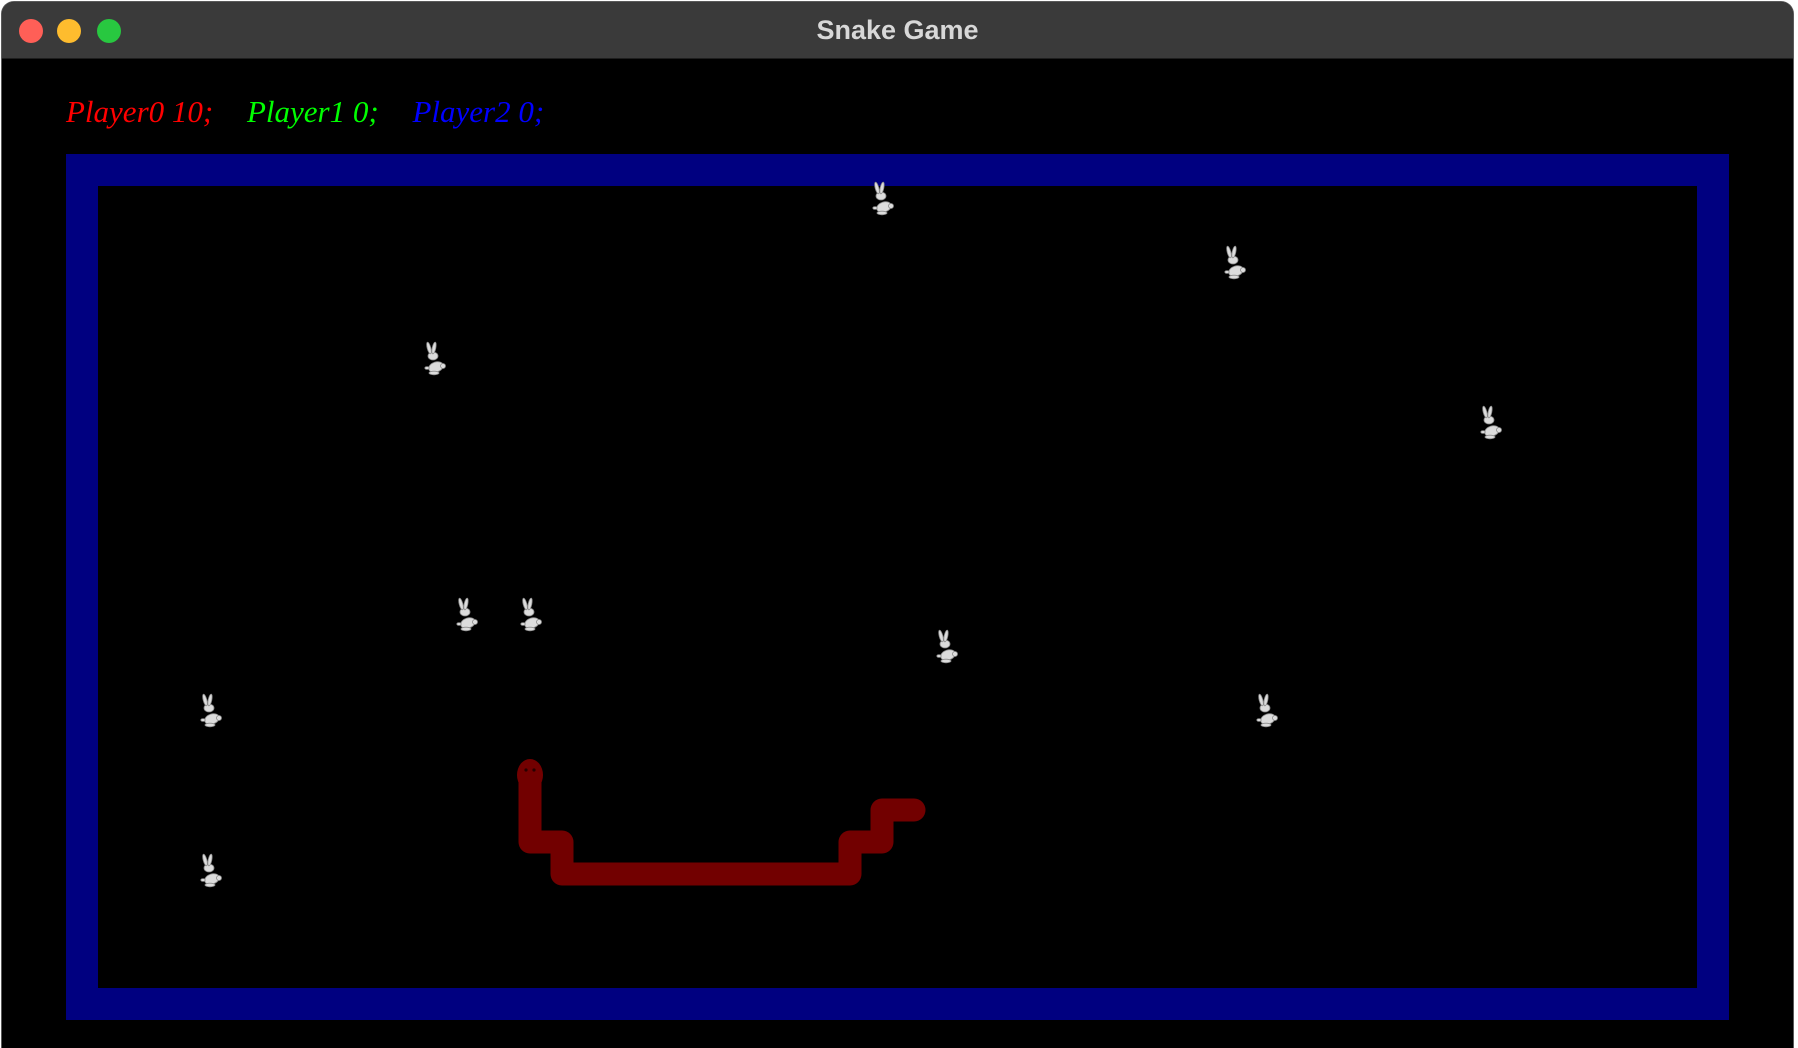 This screenshot has height=1048, width=1798. Describe the element at coordinates (530, 775) in the screenshot. I see `snake-head` at that location.